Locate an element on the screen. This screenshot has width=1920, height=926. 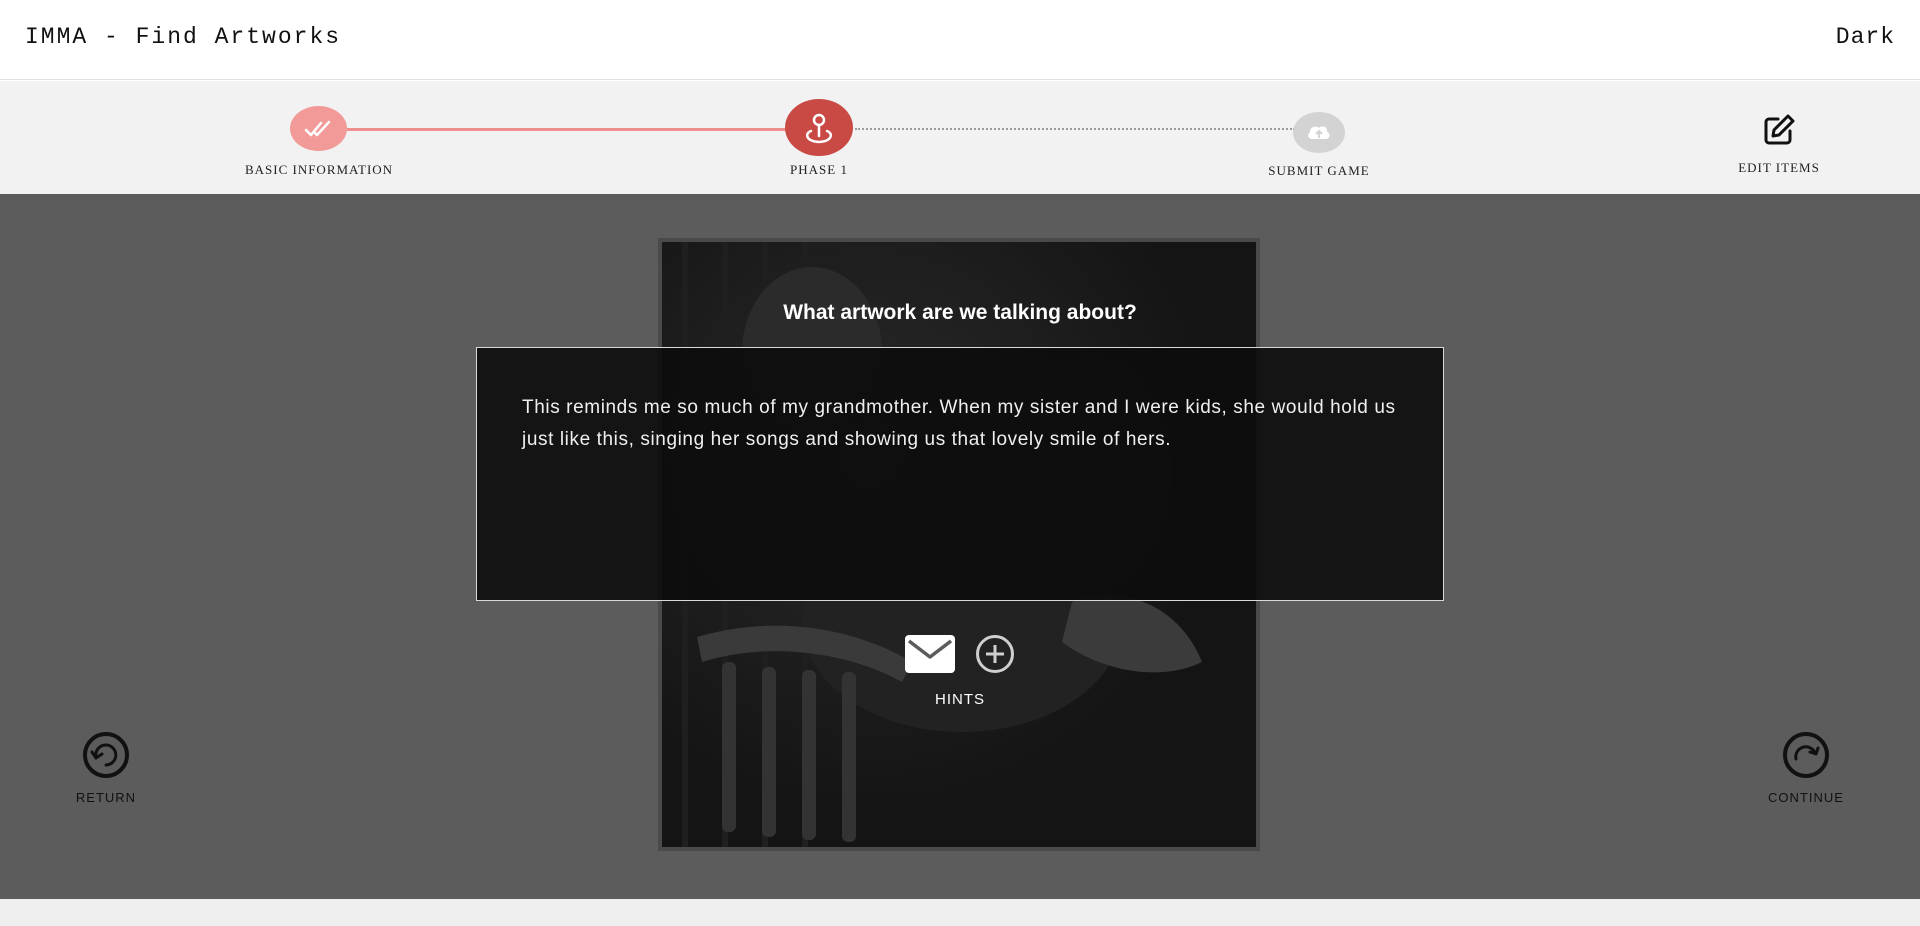
hint-controls is located at coordinates (960, 654).